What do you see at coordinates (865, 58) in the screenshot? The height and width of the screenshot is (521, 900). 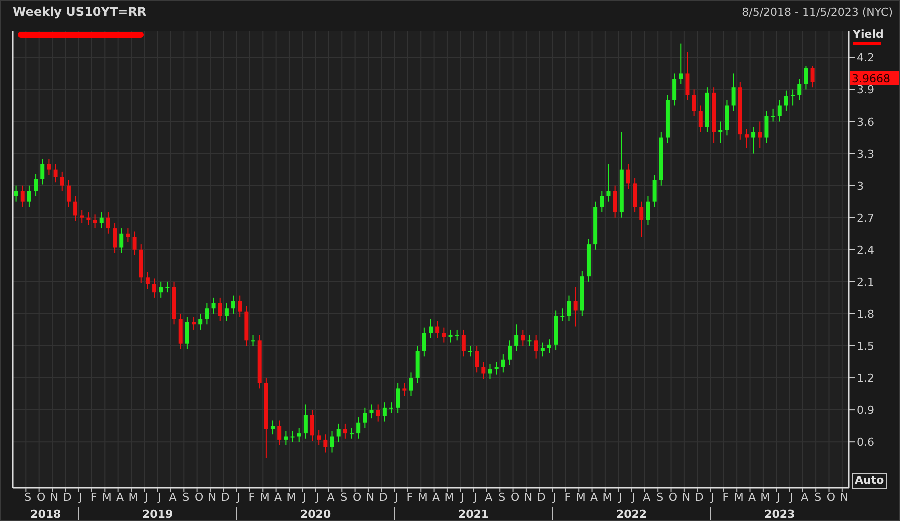 I see `axis-label: 4.2` at bounding box center [865, 58].